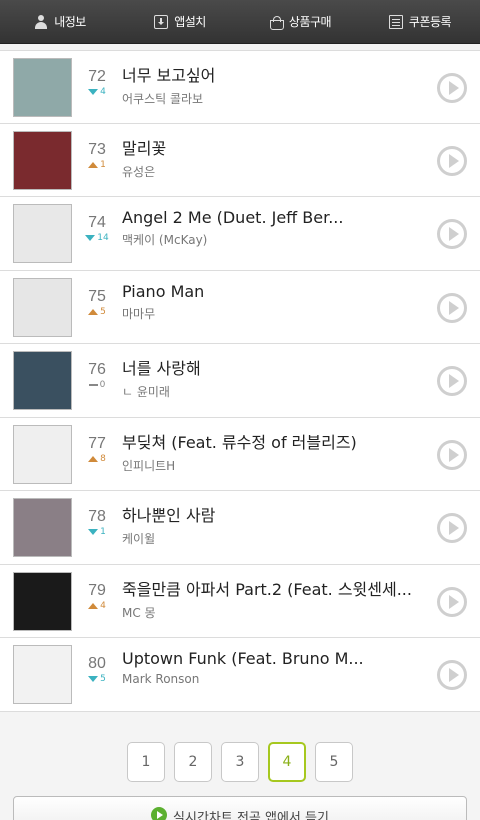  I want to click on song-artist: 어쿠스틱 콜라보, so click(163, 99).